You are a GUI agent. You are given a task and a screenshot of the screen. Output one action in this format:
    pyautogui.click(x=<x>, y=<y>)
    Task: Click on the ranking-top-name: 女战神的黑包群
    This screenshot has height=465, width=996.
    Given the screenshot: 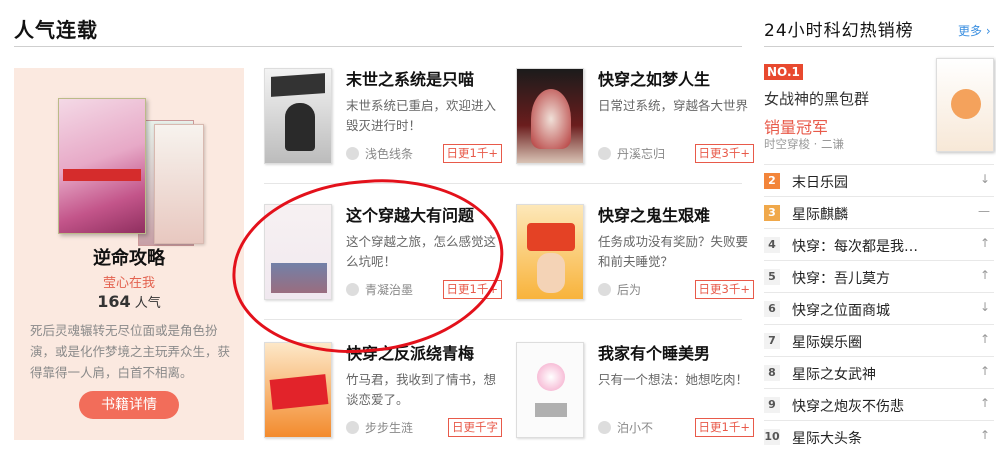 What is the action you would take?
    pyautogui.click(x=816, y=98)
    